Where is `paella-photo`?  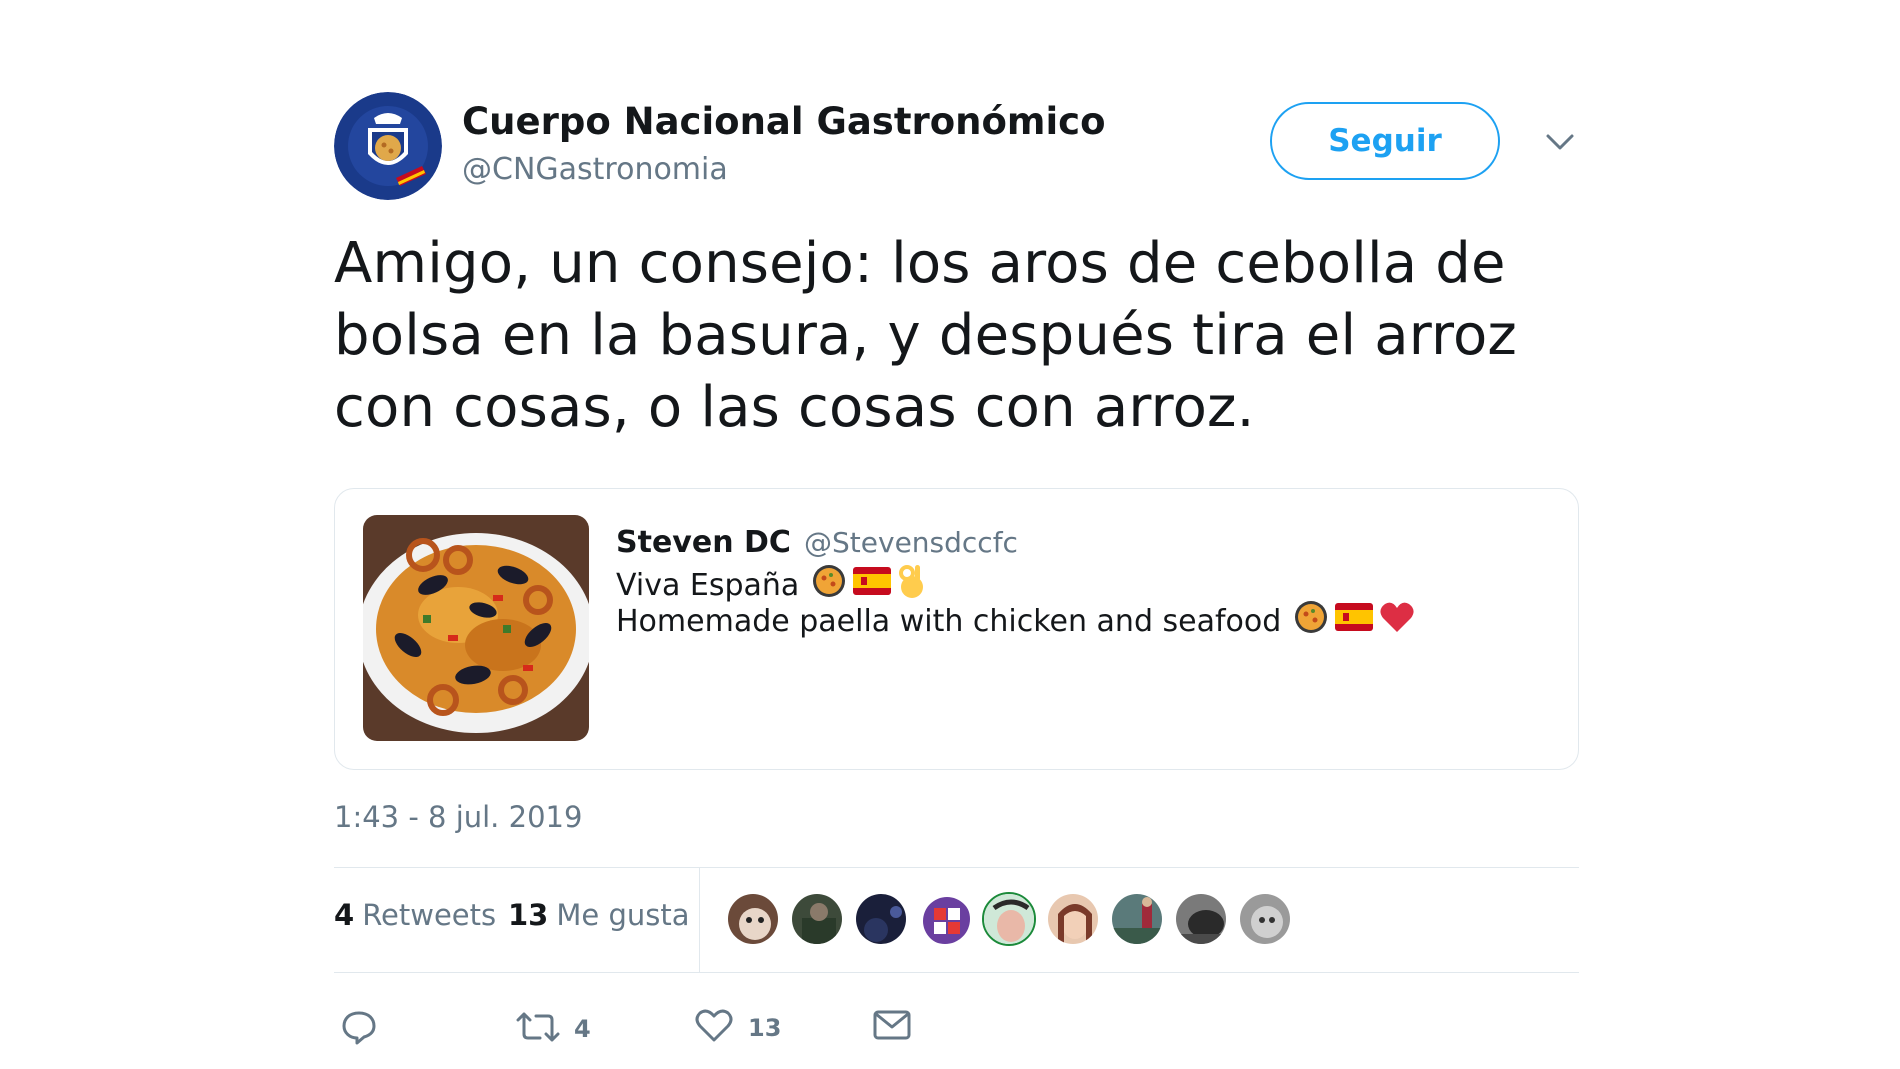
paella-photo is located at coordinates (476, 628).